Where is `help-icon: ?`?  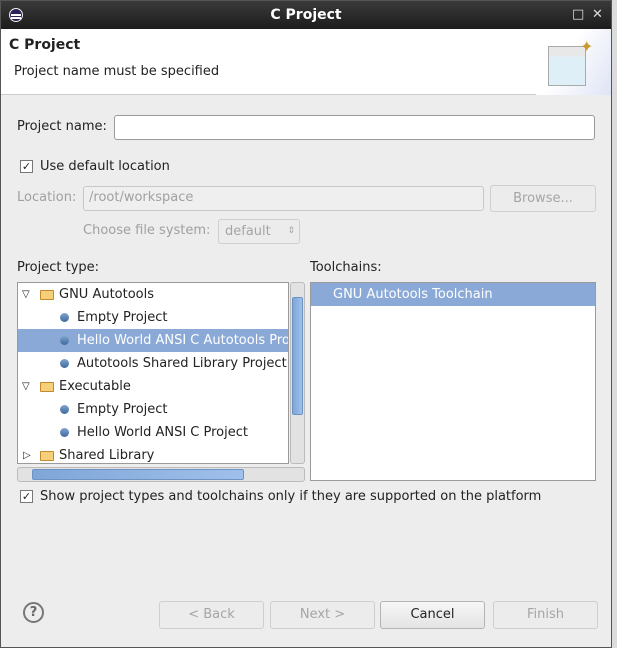 help-icon: ? is located at coordinates (33, 612).